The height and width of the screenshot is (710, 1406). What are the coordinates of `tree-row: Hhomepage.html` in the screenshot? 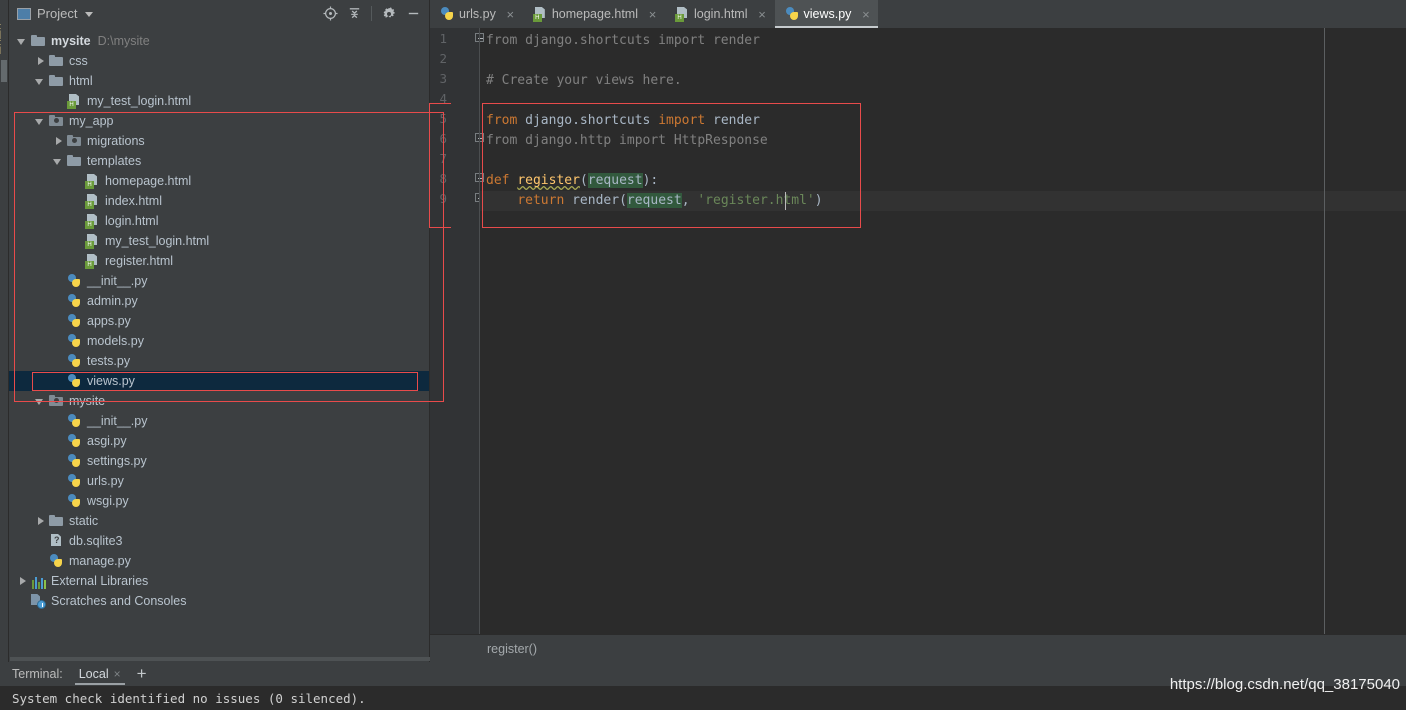 It's located at (219, 181).